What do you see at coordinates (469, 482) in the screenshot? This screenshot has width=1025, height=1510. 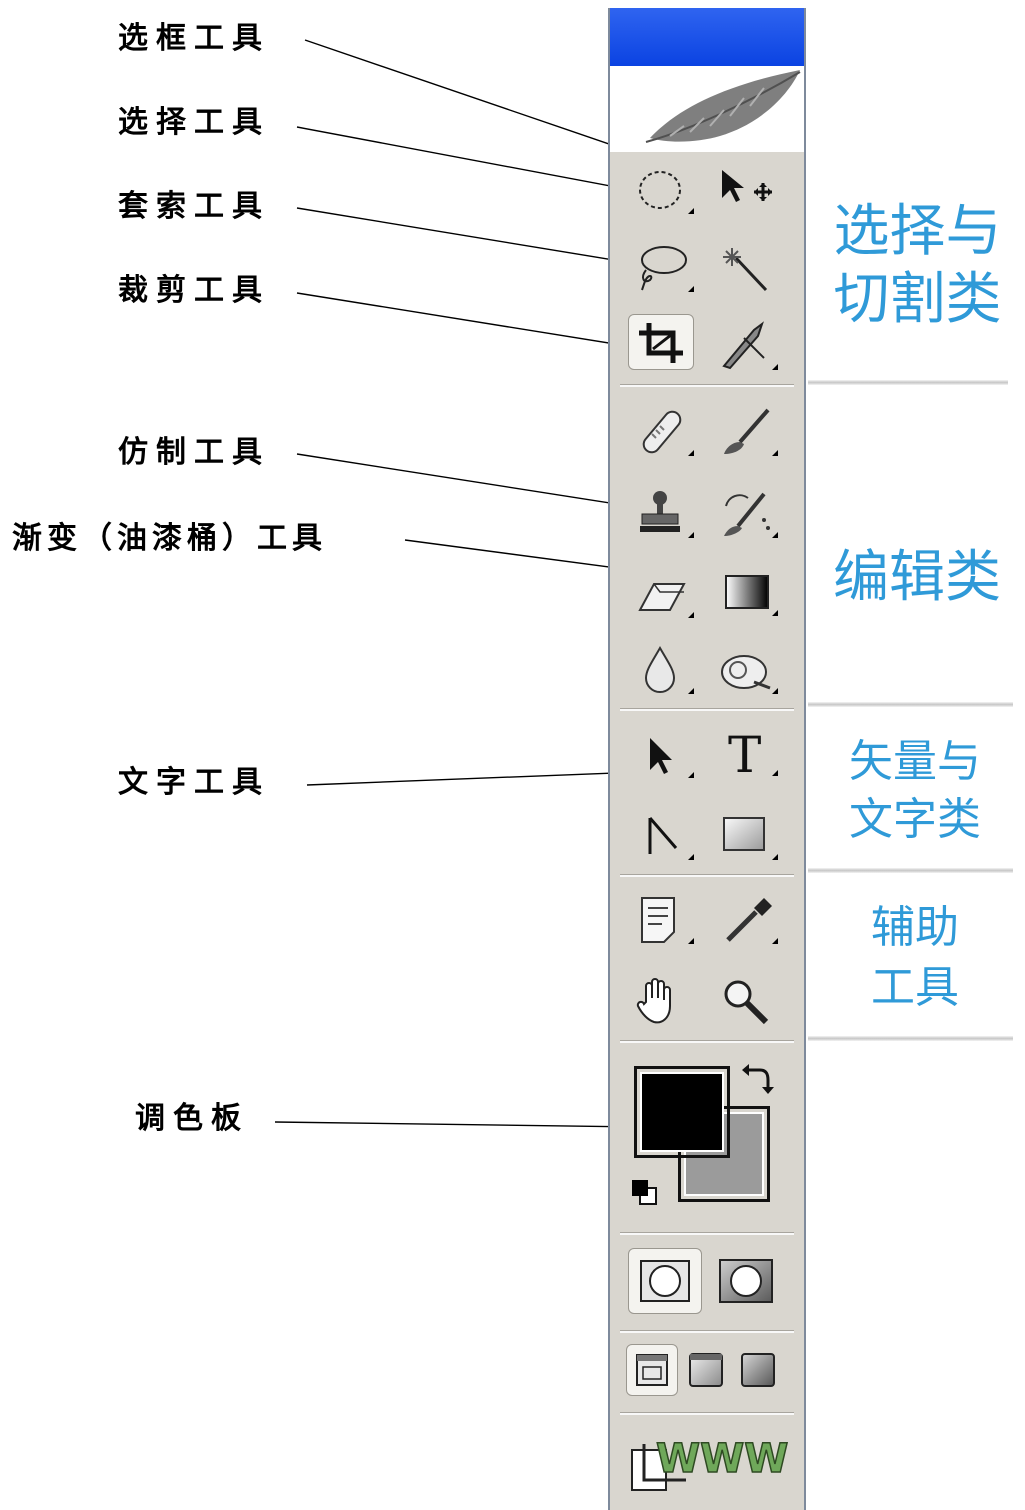 I see `clone-leader-line` at bounding box center [469, 482].